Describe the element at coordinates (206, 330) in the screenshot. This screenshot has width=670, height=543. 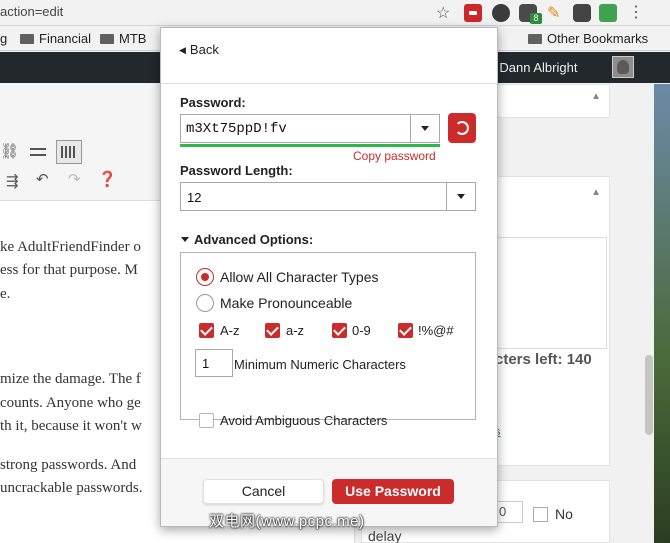
I see `checkbox-uppercase` at that location.